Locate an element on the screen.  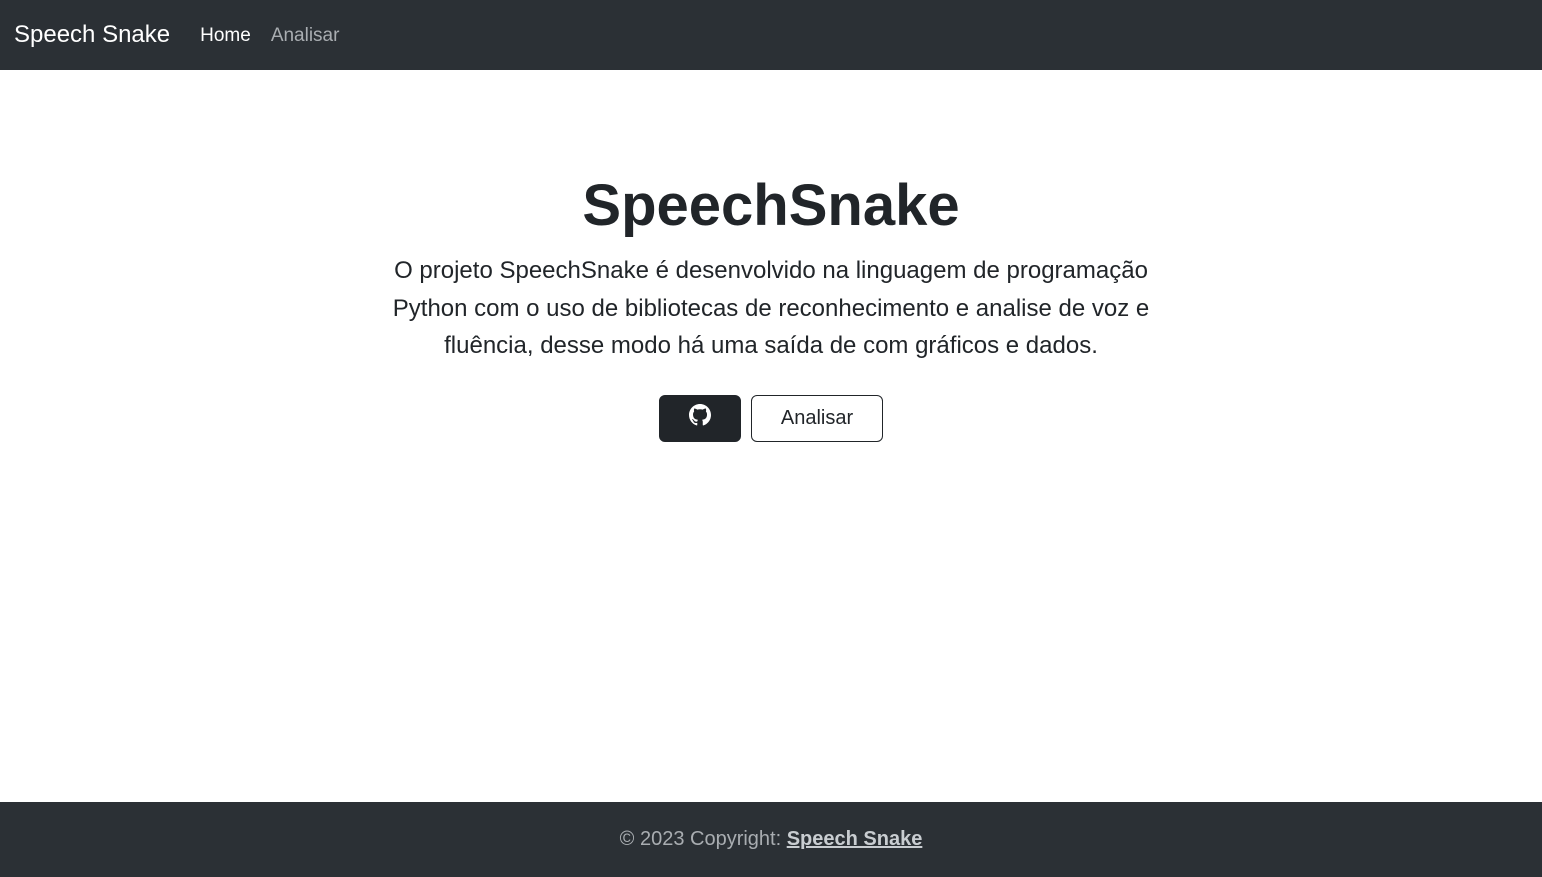
page-title: SpeechSnake is located at coordinates (771, 205).